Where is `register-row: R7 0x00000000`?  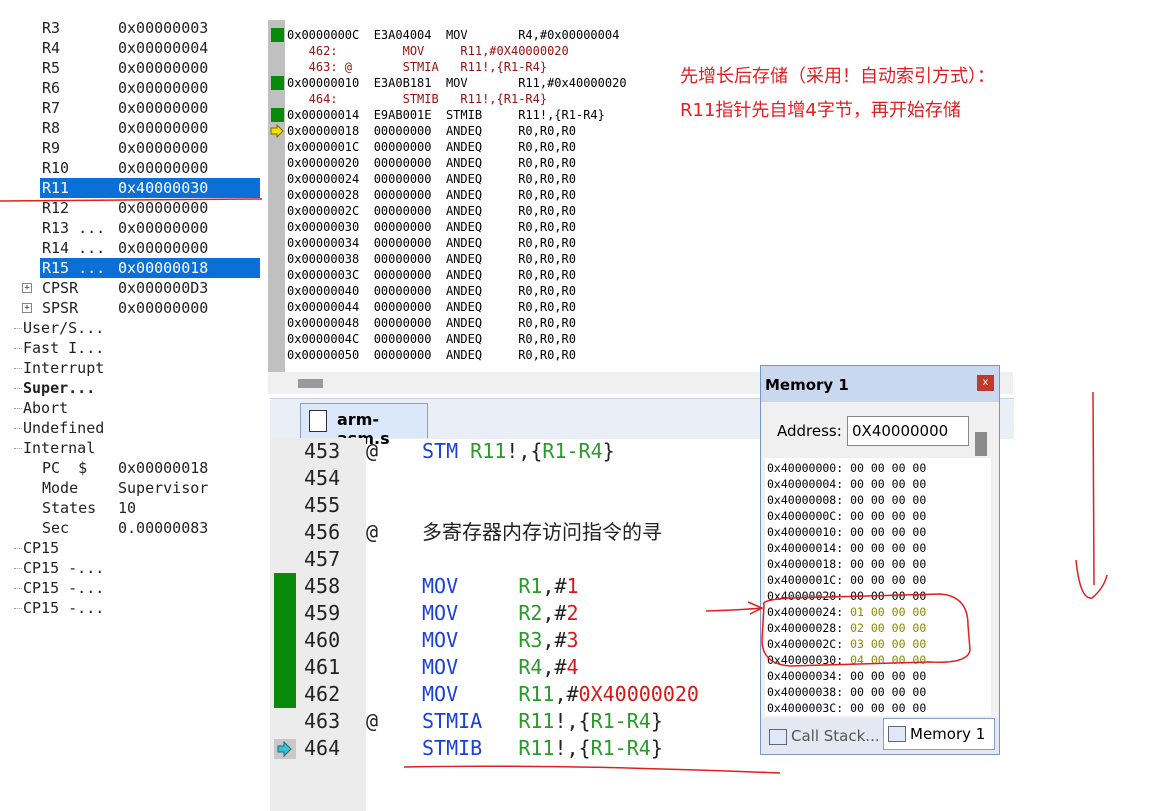
register-row: R7 0x00000000 is located at coordinates (131, 108).